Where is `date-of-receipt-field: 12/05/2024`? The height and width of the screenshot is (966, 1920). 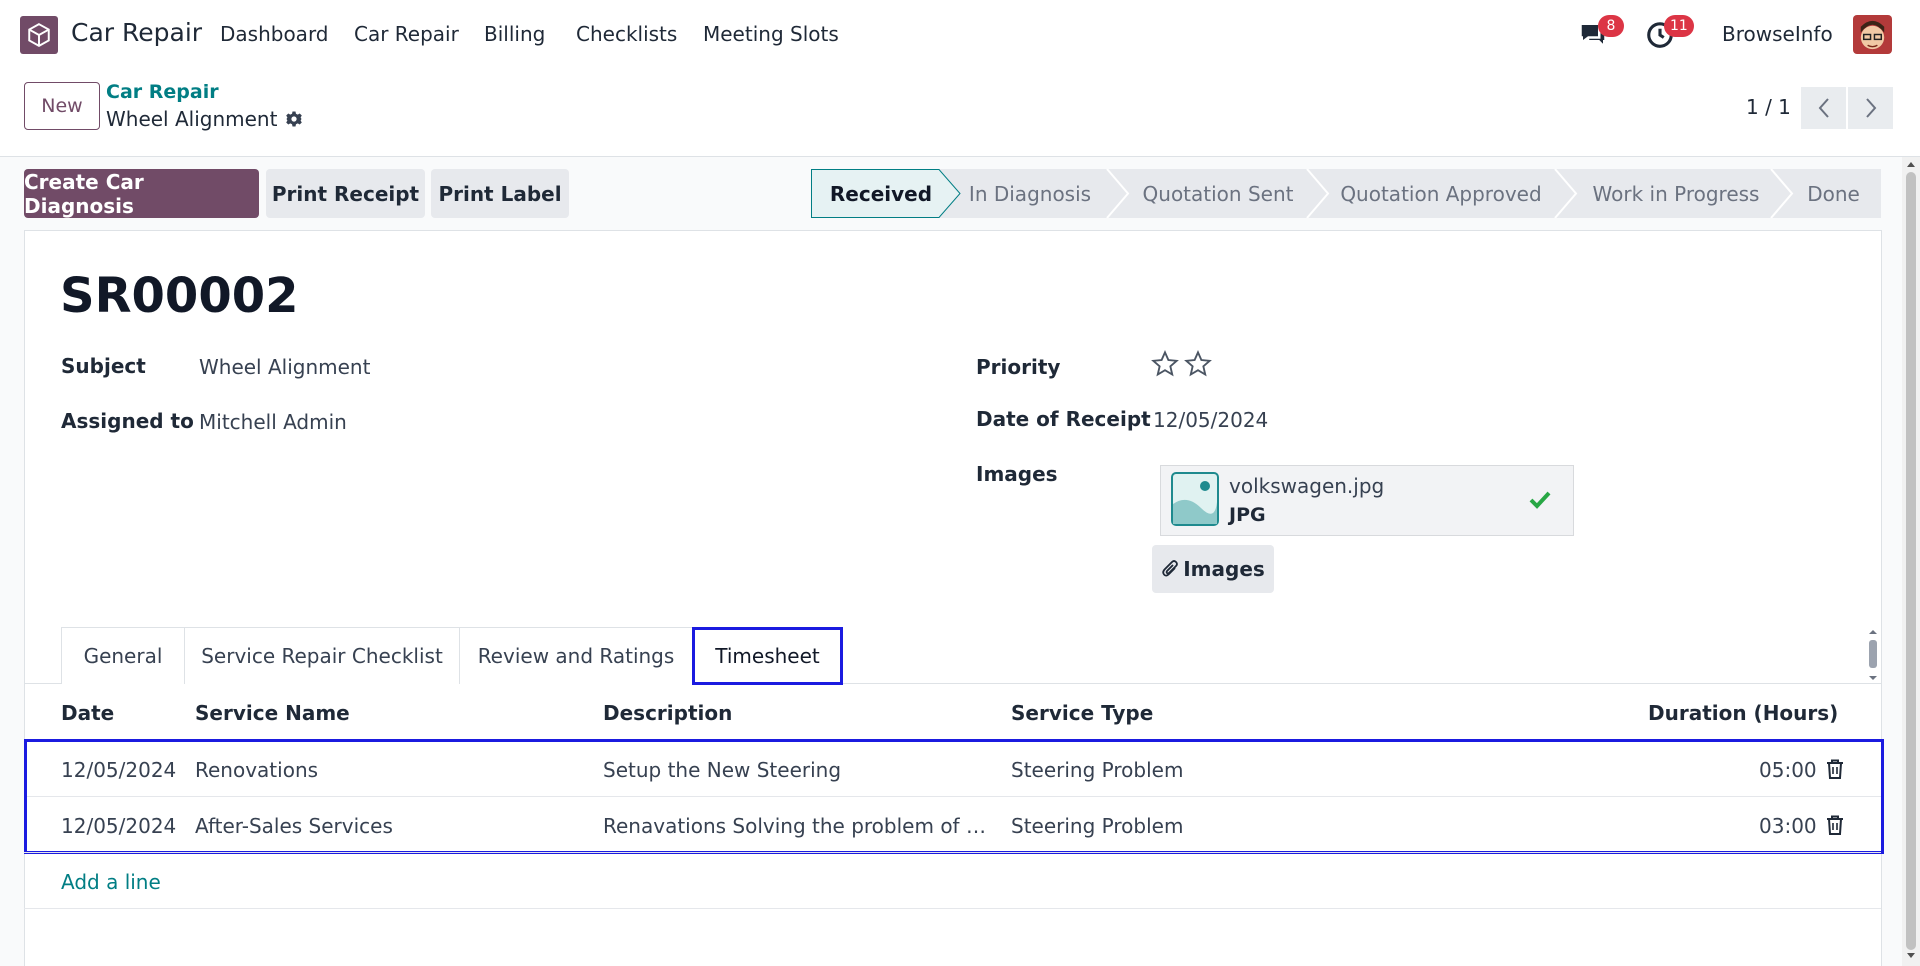
date-of-receipt-field: 12/05/2024 is located at coordinates (1210, 420).